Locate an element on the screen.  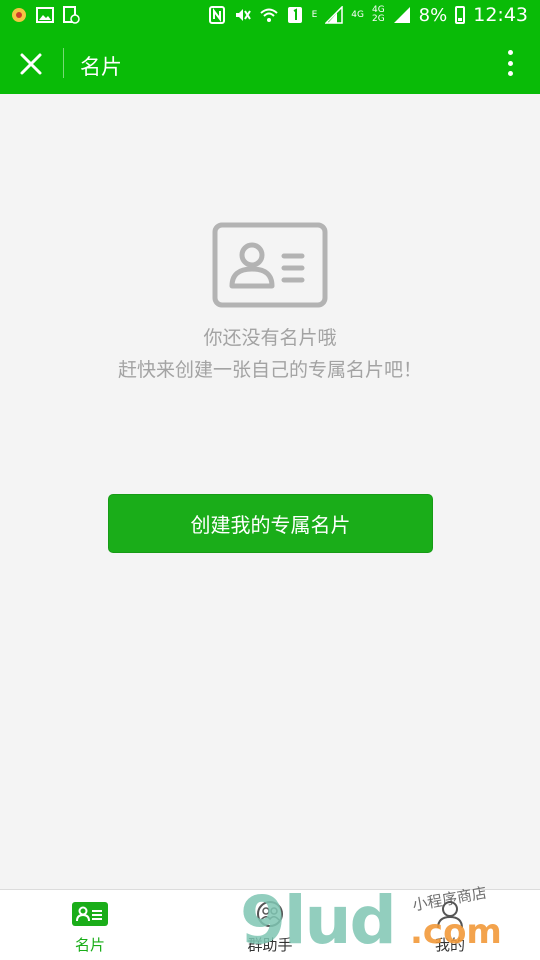
network-type-2g: 2G is located at coordinates (378, 19).